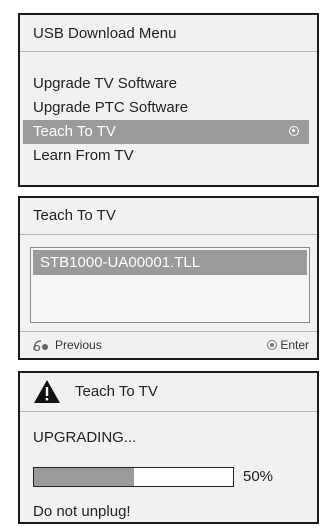 The width and height of the screenshot is (323, 527). Describe the element at coordinates (166, 108) in the screenshot. I see `menu-item-upgrade-ptc-software: Upgrade PTC Software` at that location.